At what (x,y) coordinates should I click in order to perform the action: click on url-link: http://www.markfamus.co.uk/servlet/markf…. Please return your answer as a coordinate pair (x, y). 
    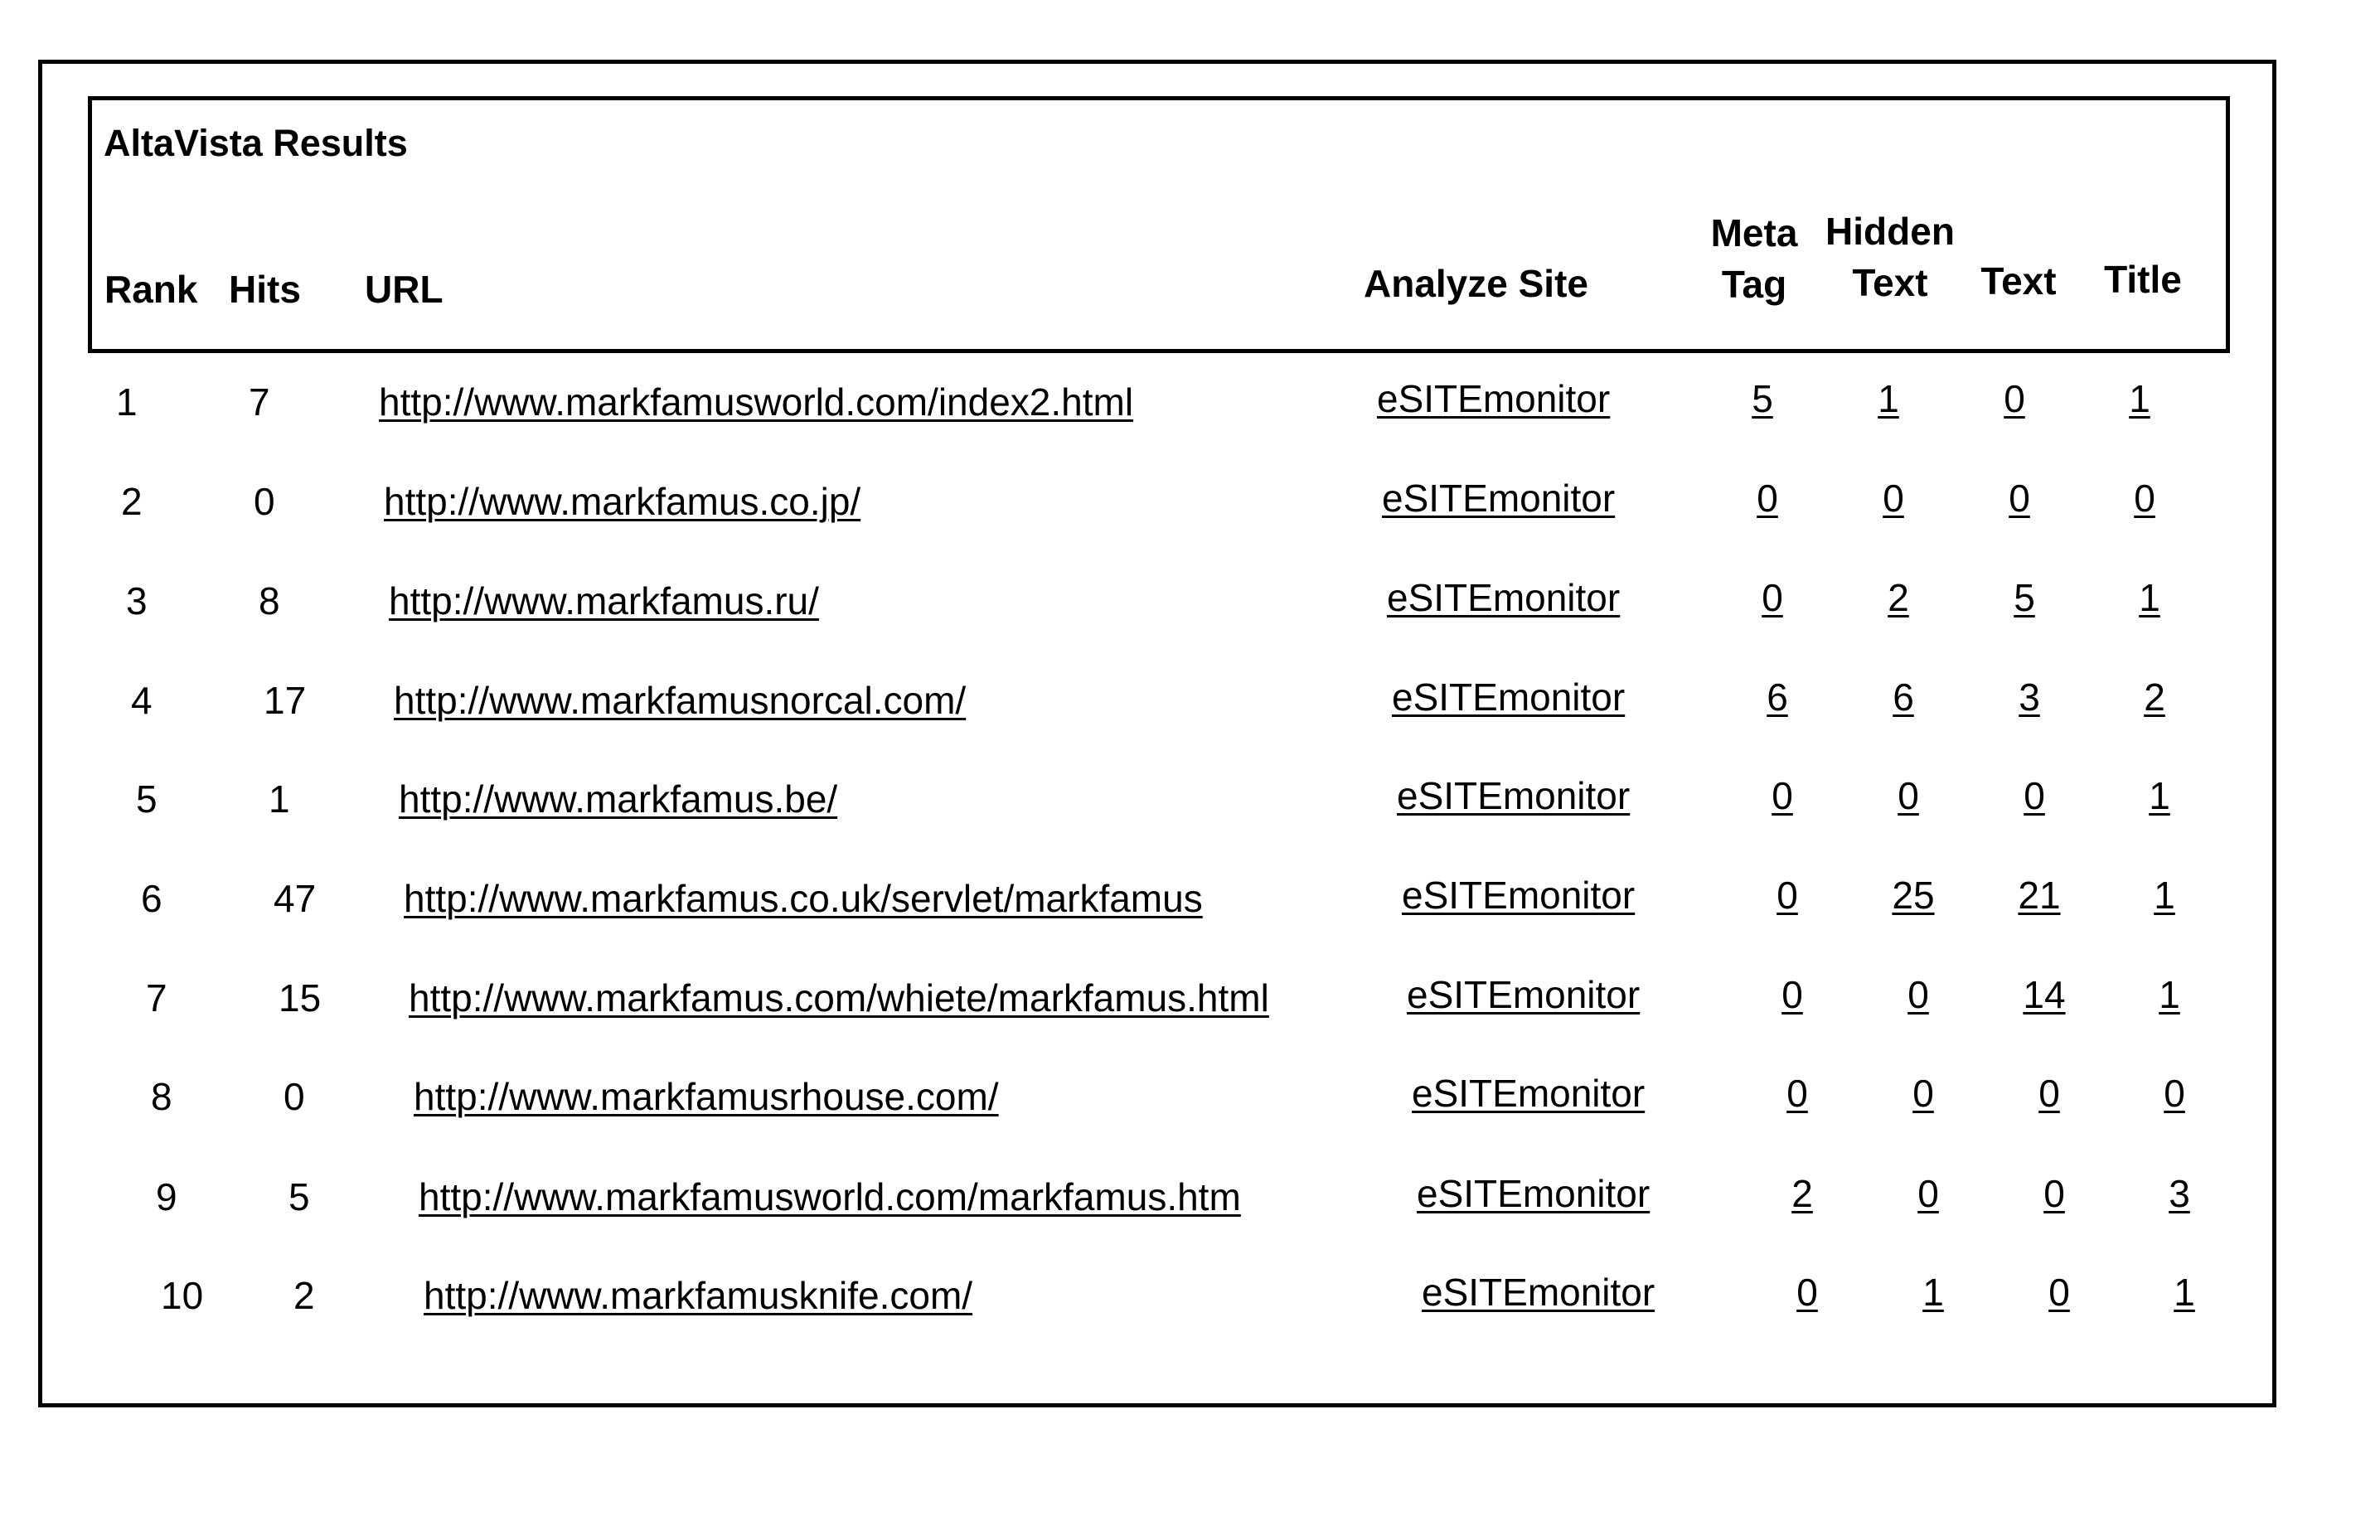
    Looking at the image, I should click on (803, 899).